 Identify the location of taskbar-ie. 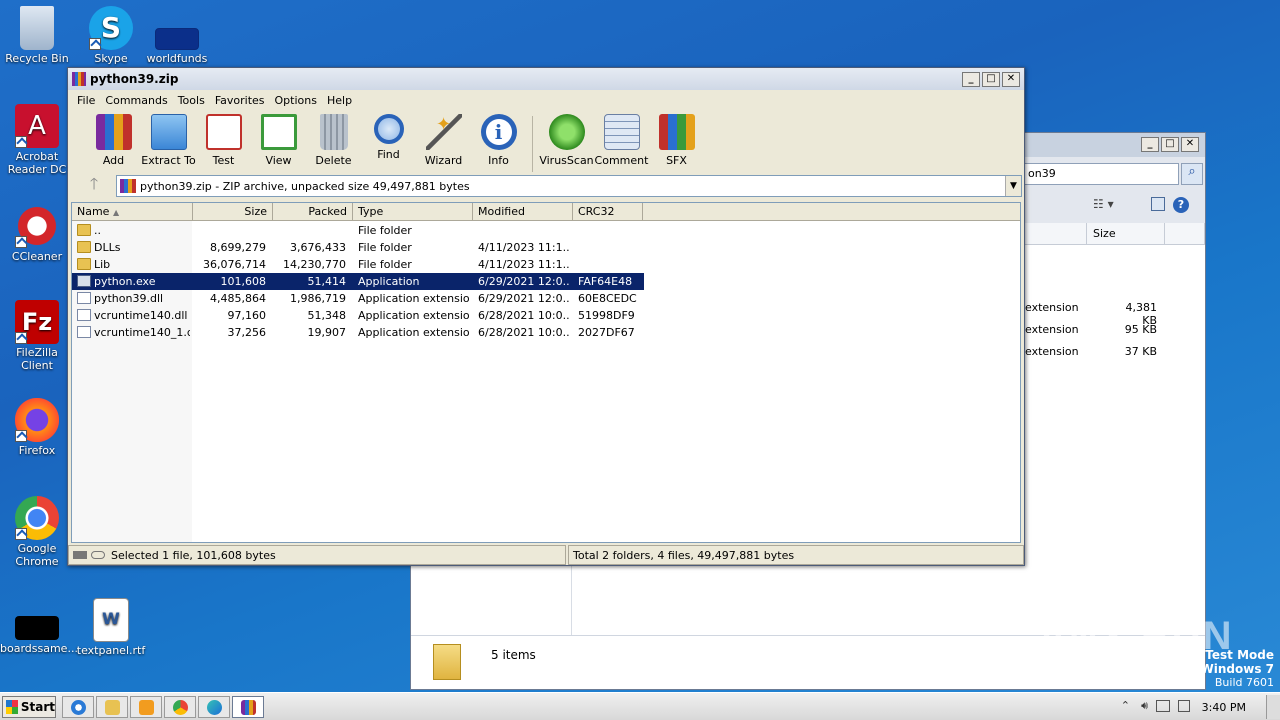
(78, 707).